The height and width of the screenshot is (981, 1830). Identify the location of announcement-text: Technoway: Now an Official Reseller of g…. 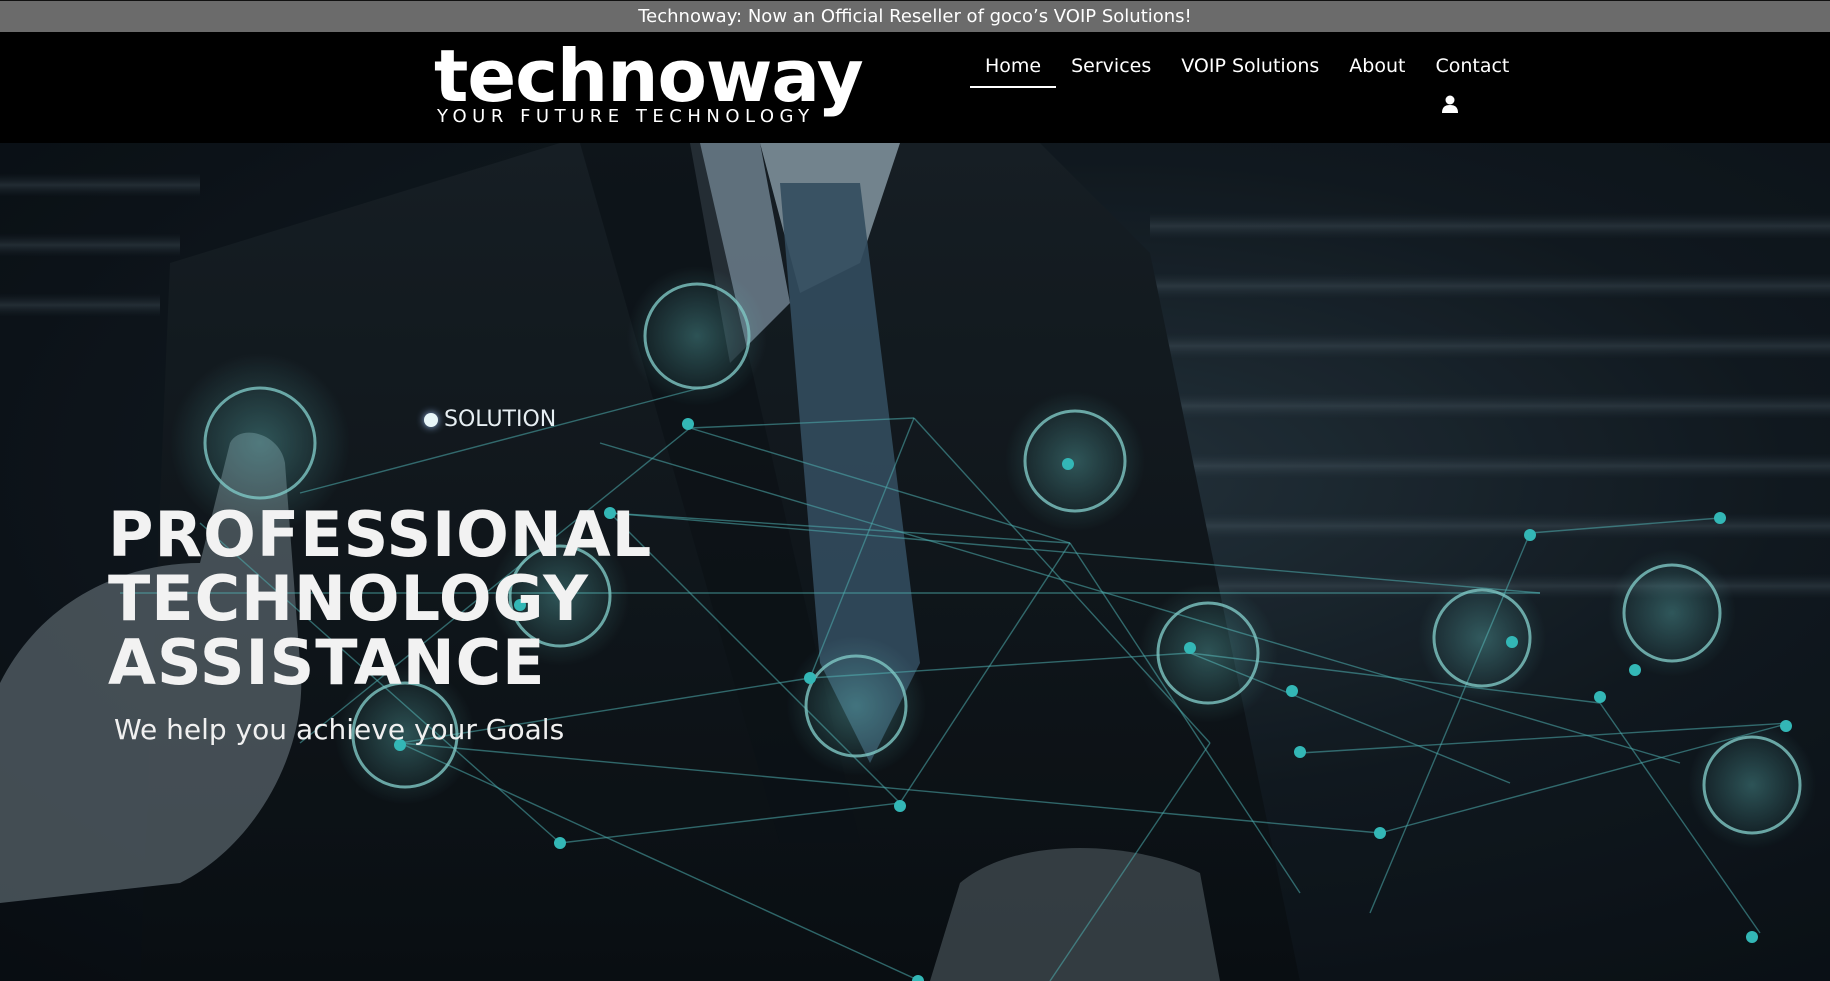
(915, 16).